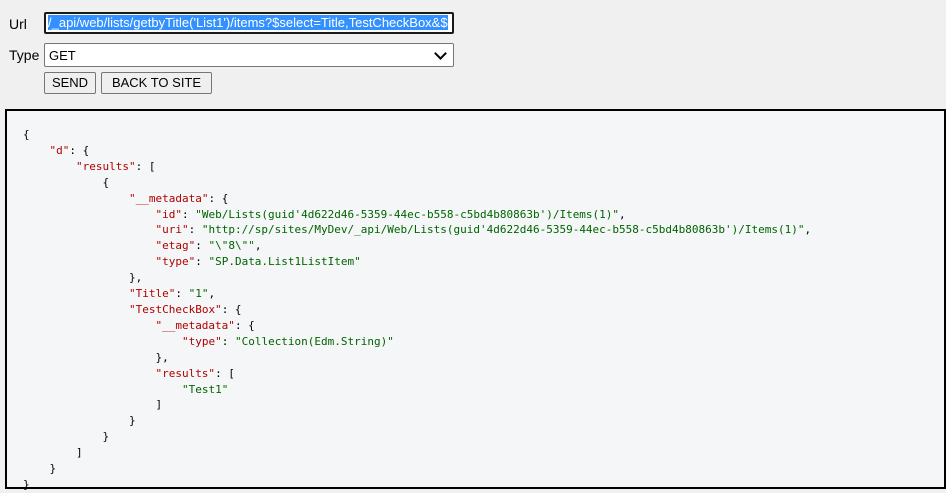  I want to click on json-value: "\"8\"", so click(231, 246).